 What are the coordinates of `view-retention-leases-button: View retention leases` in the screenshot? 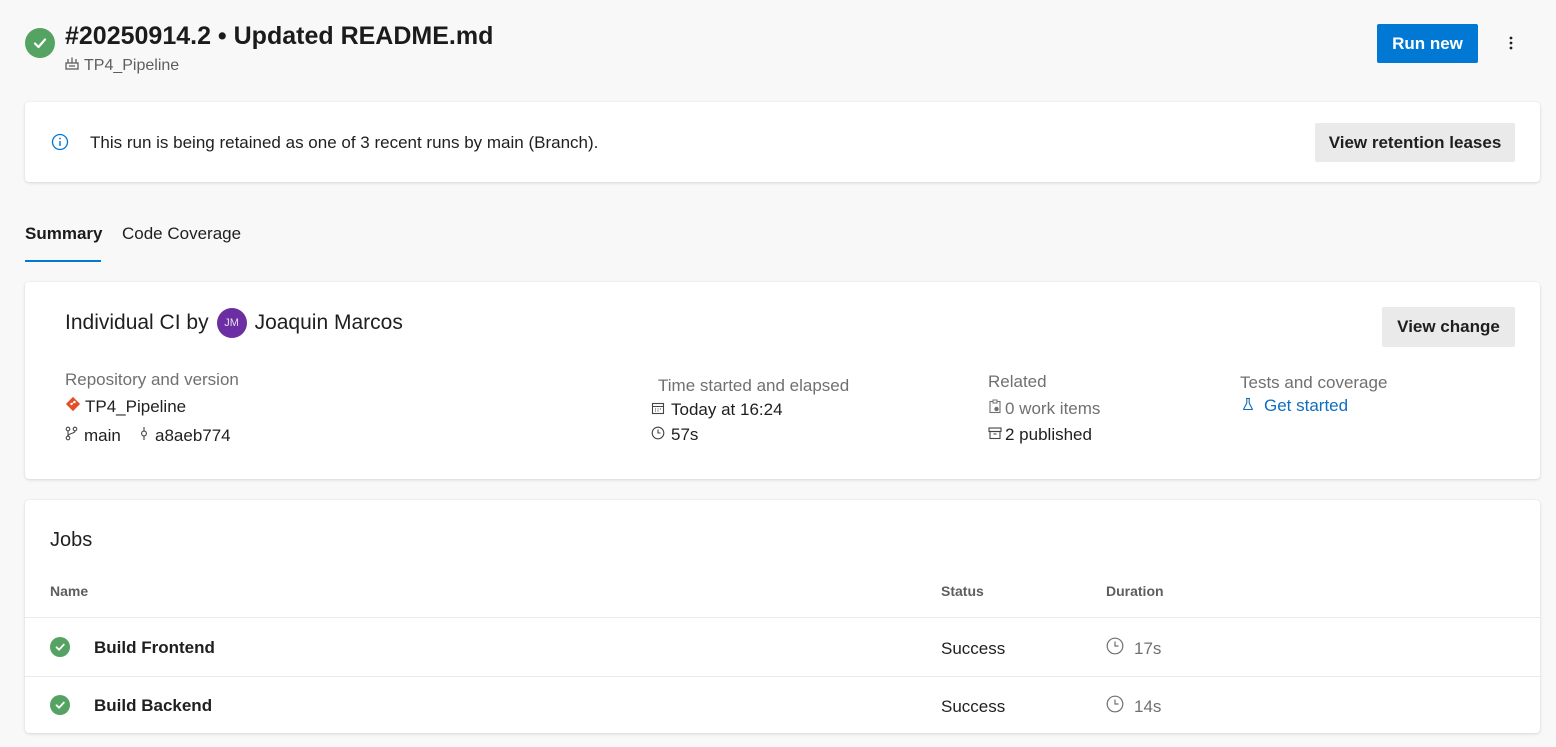 It's located at (1415, 142).